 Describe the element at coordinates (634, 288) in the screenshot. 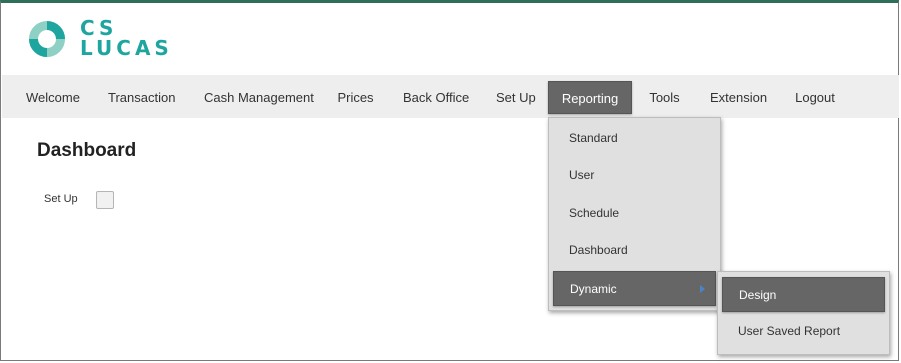

I see `menu-item-dynamic: Dynamic` at that location.